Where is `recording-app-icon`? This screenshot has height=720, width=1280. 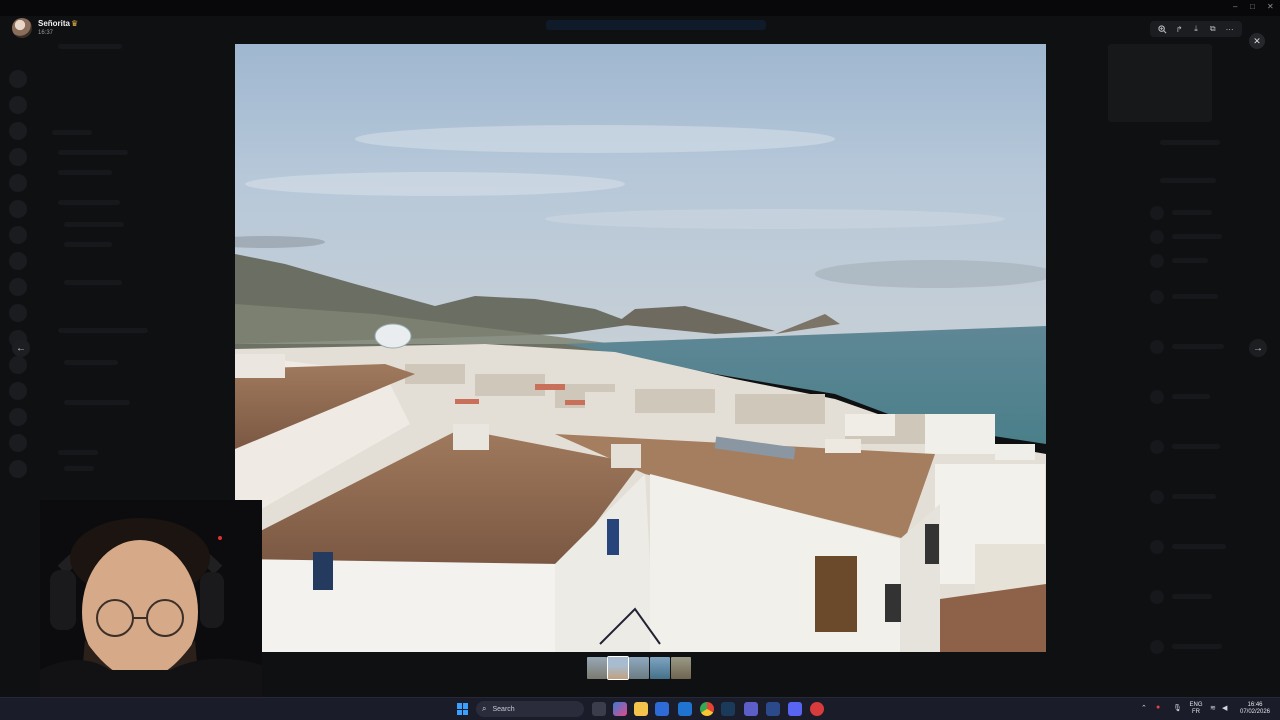
recording-app-icon is located at coordinates (817, 709).